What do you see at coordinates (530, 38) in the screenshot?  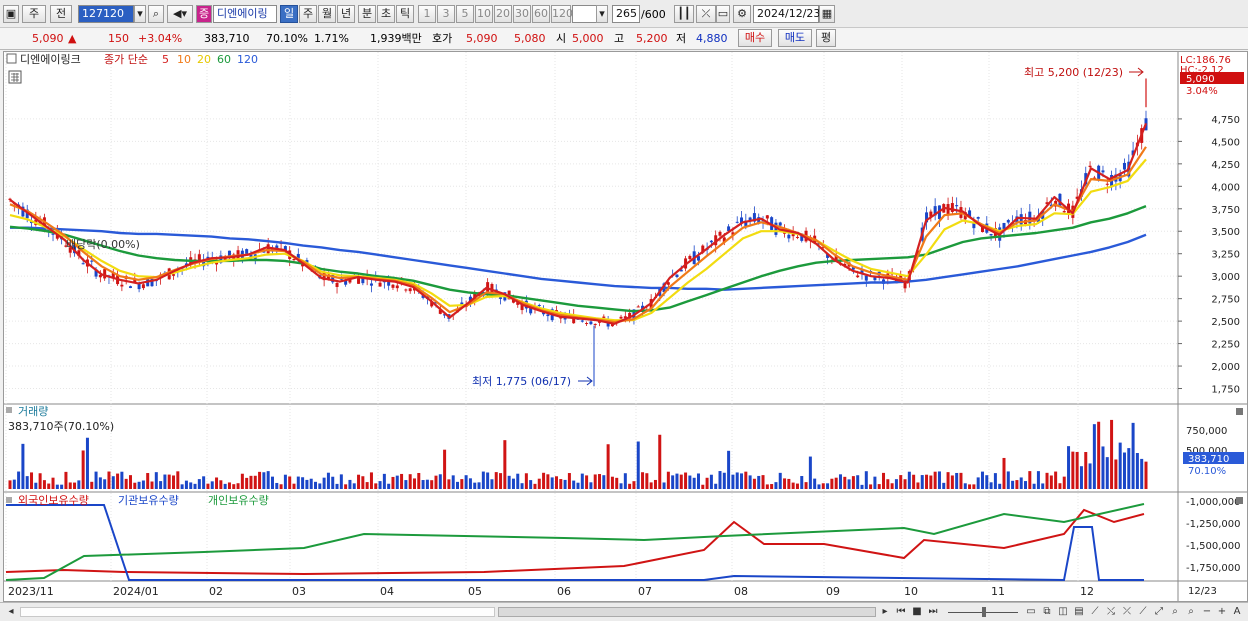 I see `bid-price: 5,080` at bounding box center [530, 38].